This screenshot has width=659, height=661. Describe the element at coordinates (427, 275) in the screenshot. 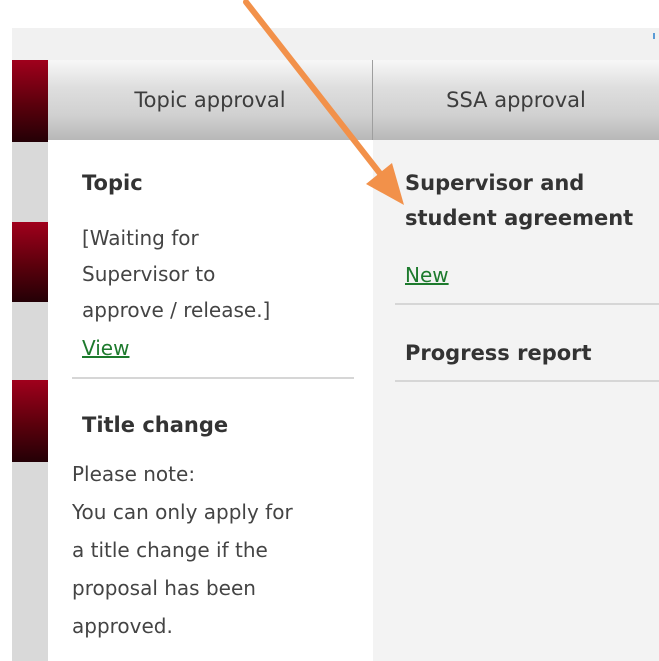

I see `new-agreement-link: New` at that location.